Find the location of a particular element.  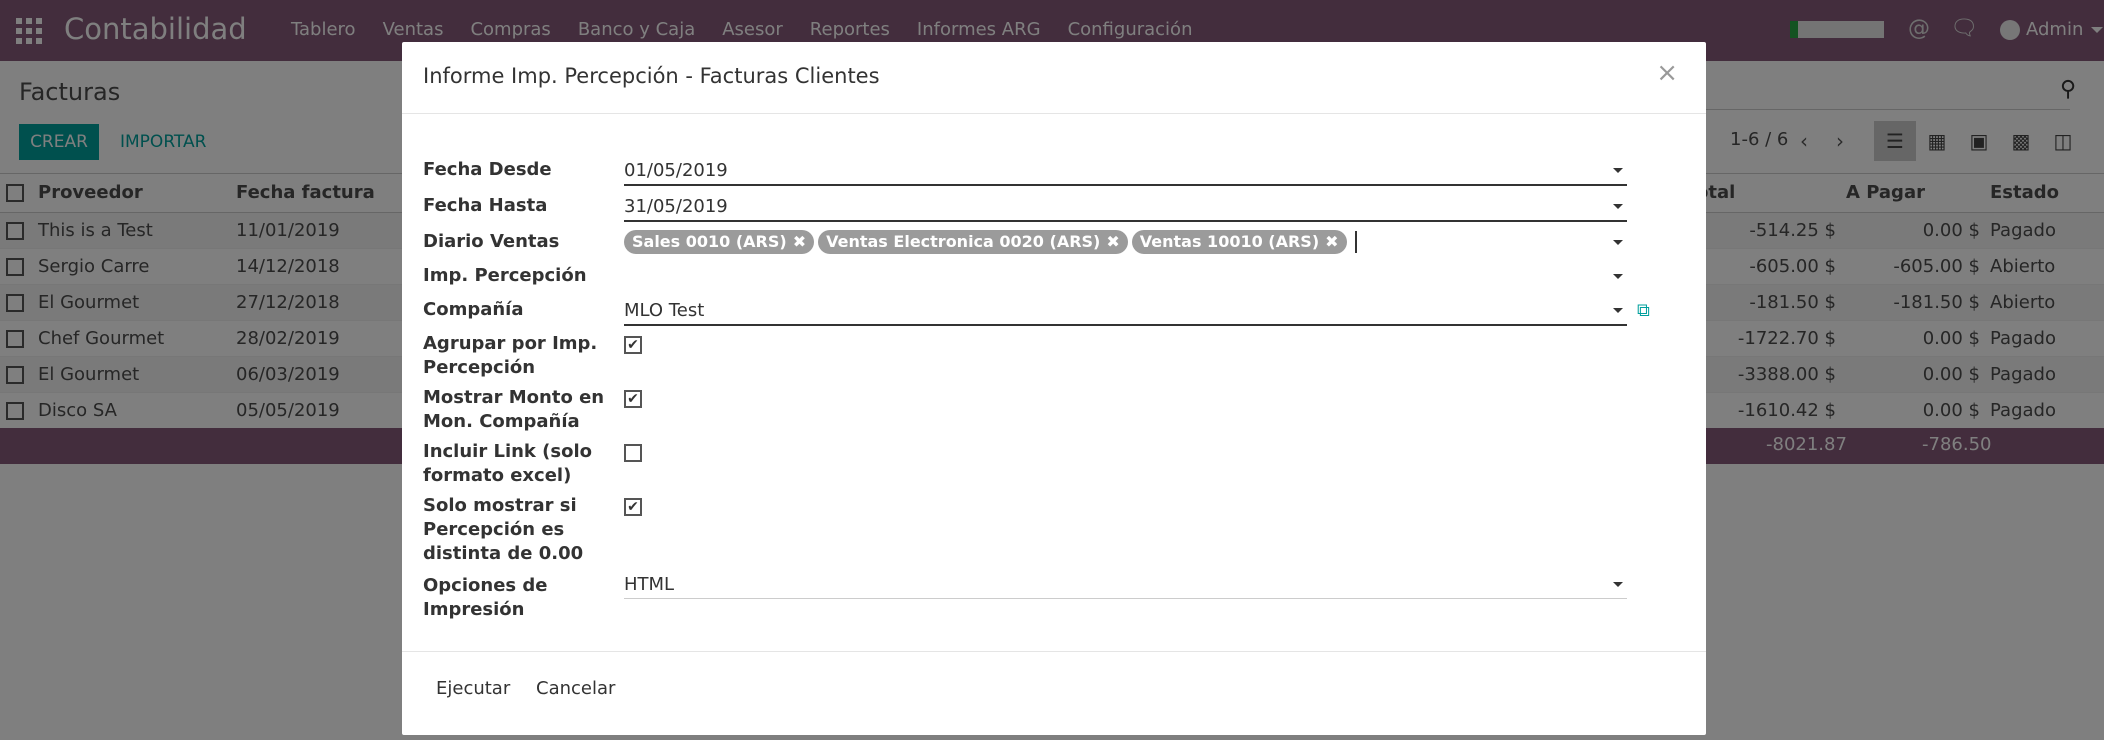

company-field: MLO Test is located at coordinates (1125, 312).